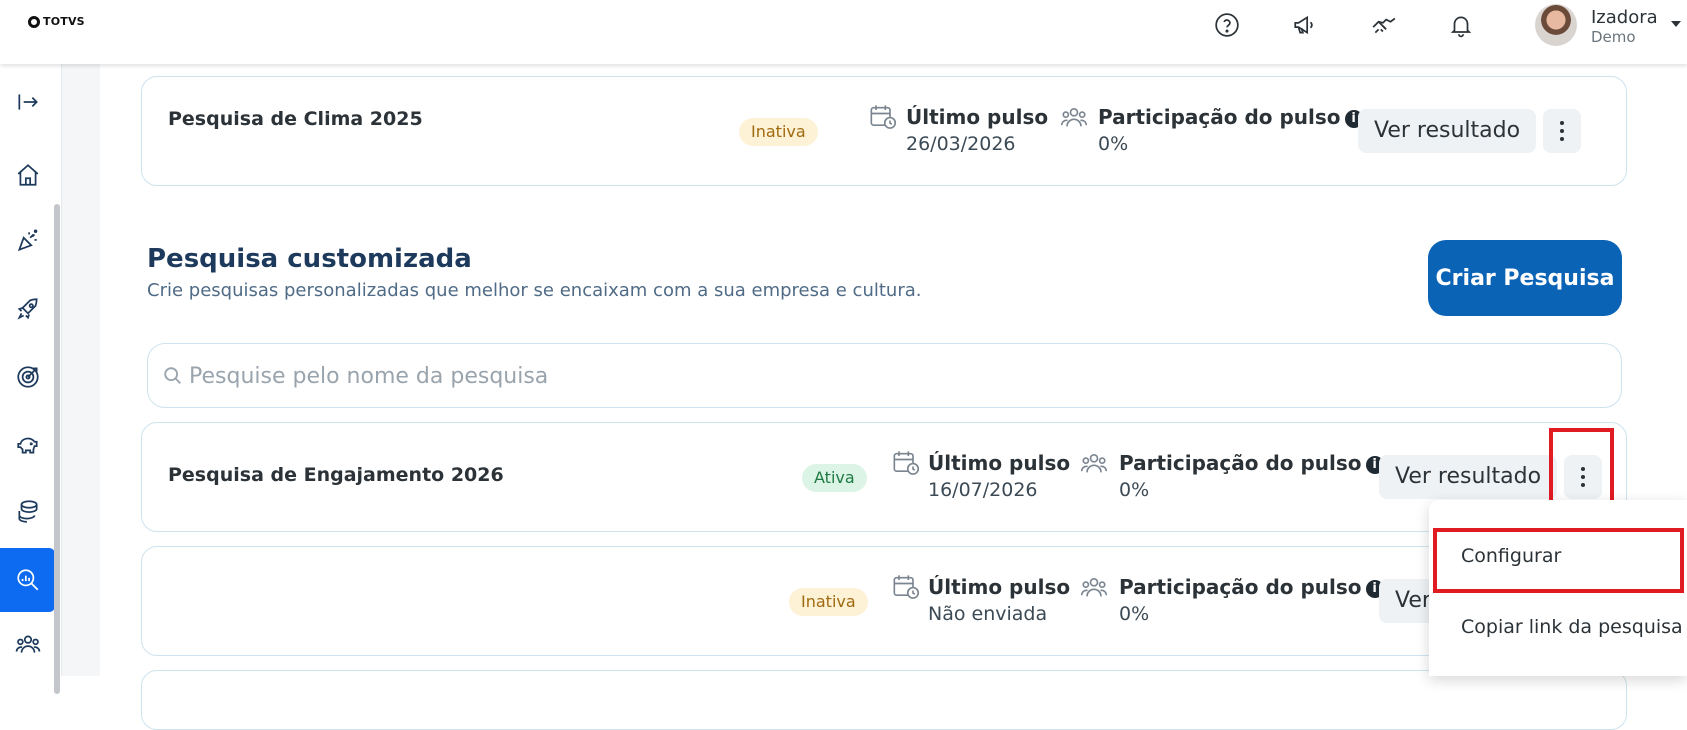 The width and height of the screenshot is (1687, 730). I want to click on user-role: Demo, so click(1613, 37).